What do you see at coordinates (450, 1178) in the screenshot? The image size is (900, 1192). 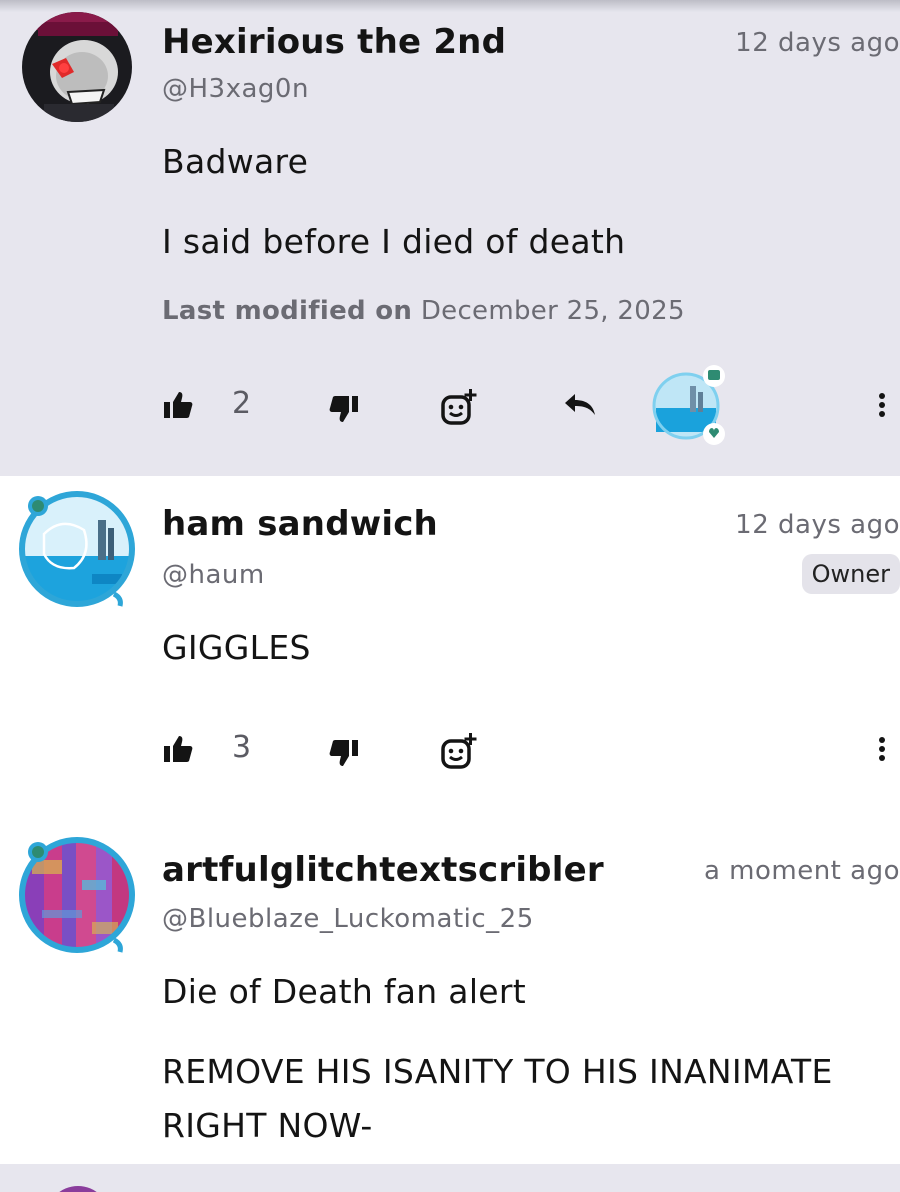 I see `next-comment-peek` at bounding box center [450, 1178].